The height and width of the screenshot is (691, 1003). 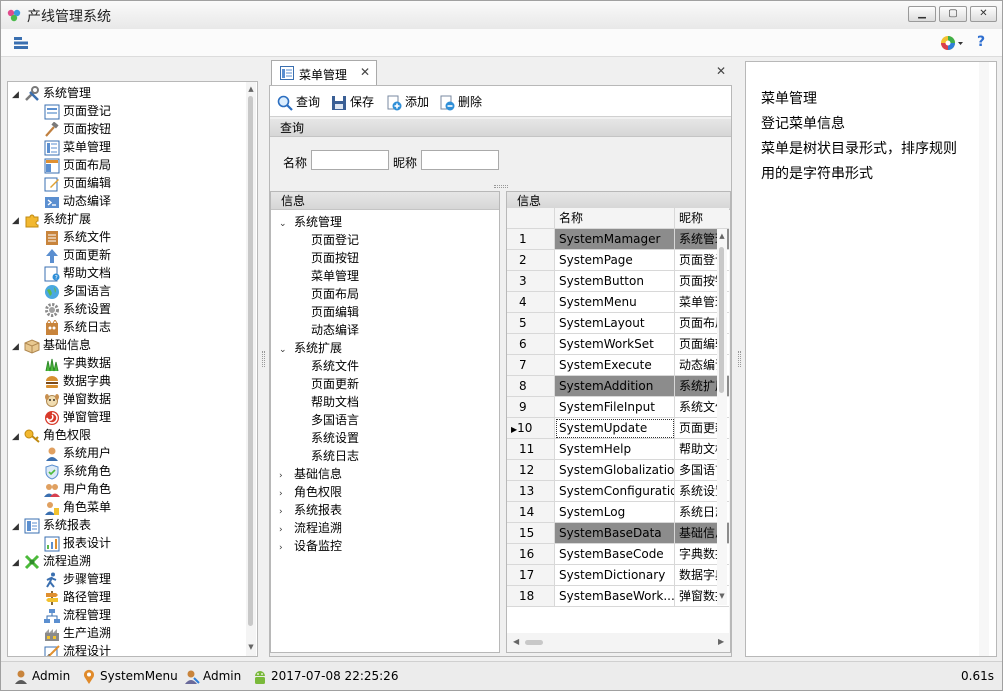 What do you see at coordinates (534, 642) in the screenshot?
I see `grid-hscroll-thumb` at bounding box center [534, 642].